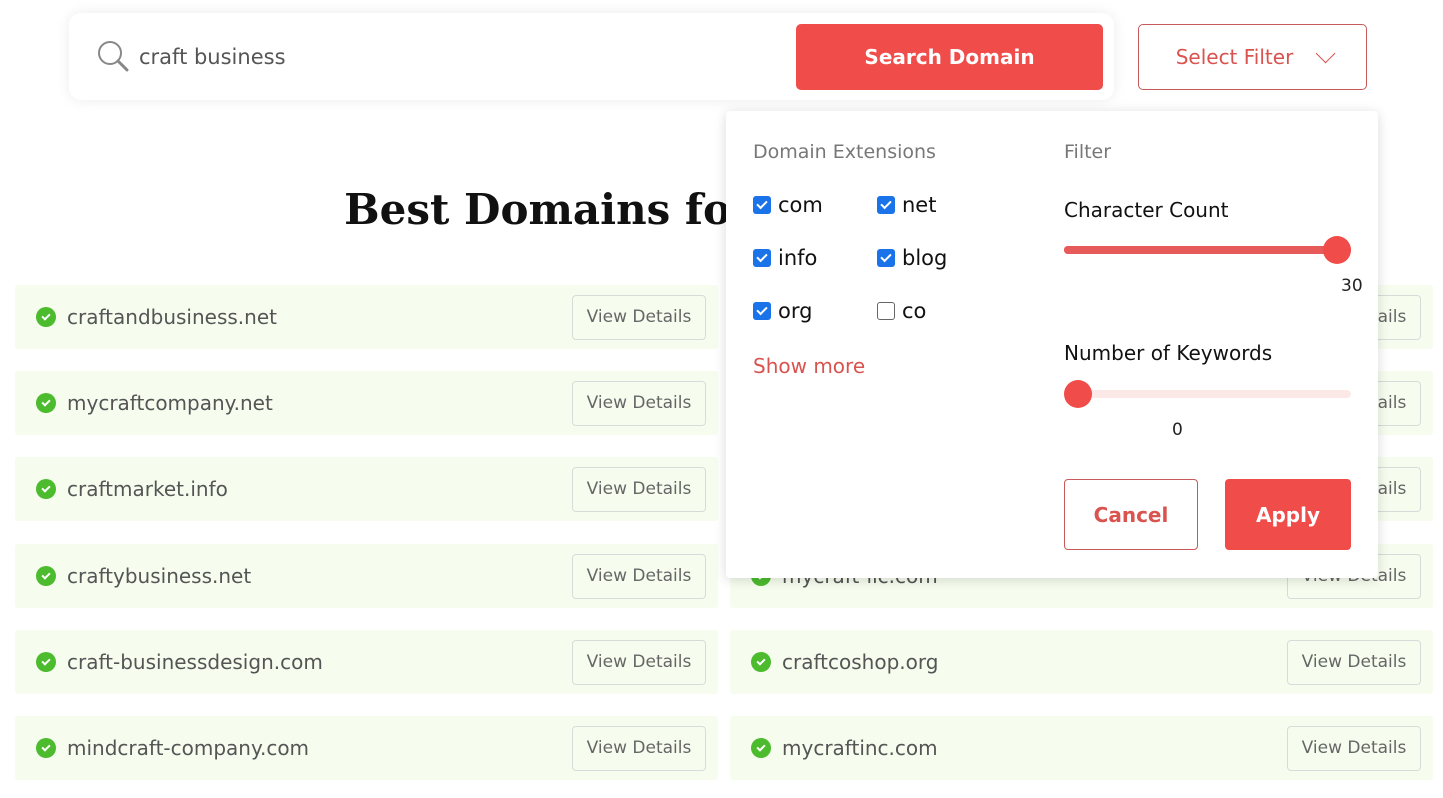  What do you see at coordinates (195, 662) in the screenshot?
I see `domain-name: craft-businessdesign.com` at bounding box center [195, 662].